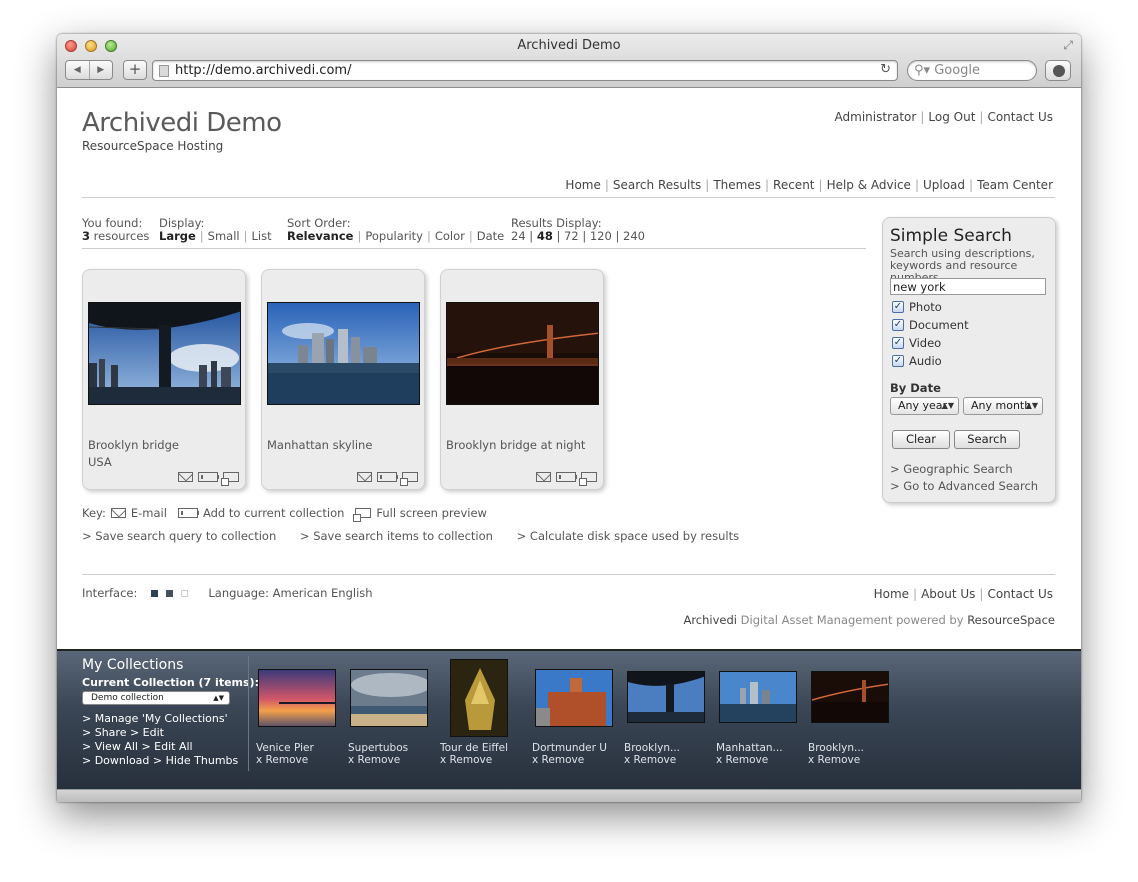  Describe the element at coordinates (1020, 594) in the screenshot. I see `footer-contact-link: Contact Us` at that location.